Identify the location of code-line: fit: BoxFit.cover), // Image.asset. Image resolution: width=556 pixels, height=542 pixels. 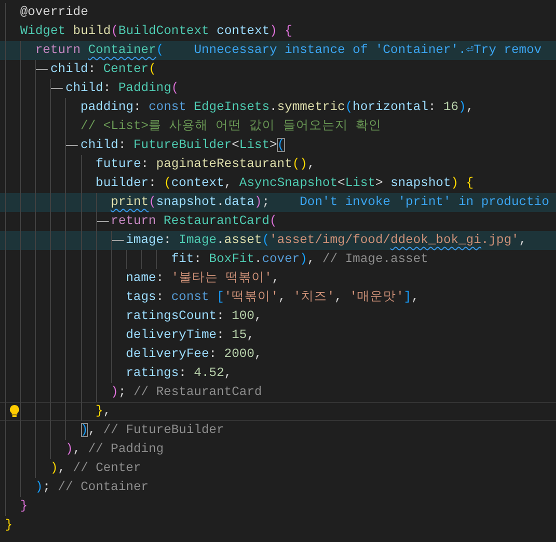
(299, 259).